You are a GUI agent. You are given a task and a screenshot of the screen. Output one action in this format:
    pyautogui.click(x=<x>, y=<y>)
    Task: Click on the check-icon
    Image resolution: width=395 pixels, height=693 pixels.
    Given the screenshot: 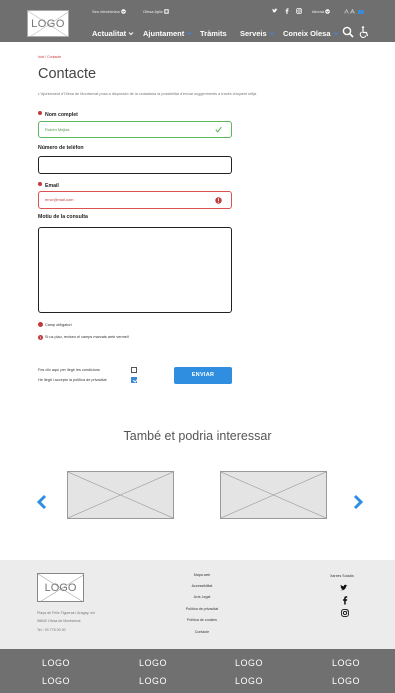 What is the action you would take?
    pyautogui.click(x=218, y=129)
    